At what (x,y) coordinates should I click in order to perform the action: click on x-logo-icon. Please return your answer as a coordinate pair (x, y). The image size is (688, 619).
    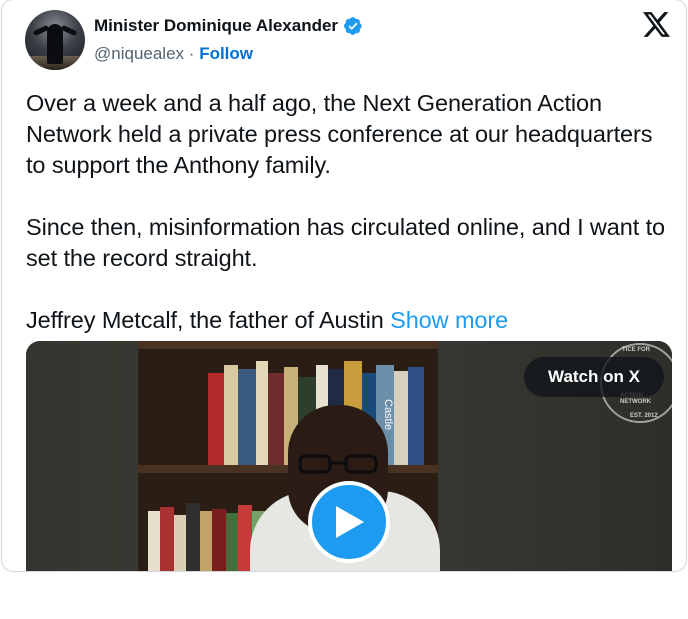
    Looking at the image, I should click on (656, 24).